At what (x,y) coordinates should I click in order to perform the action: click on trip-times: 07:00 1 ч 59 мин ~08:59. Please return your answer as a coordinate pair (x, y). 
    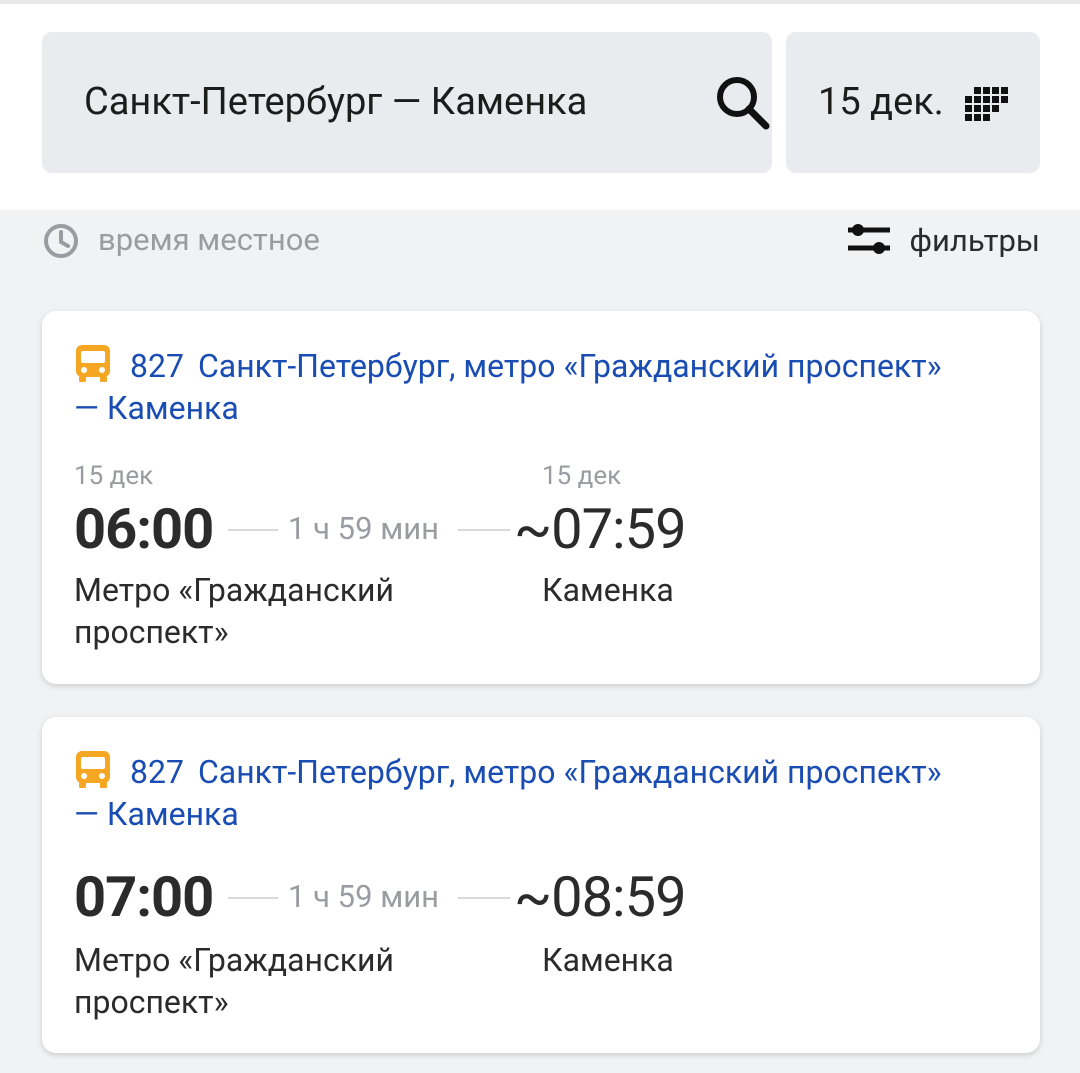
    Looking at the image, I should click on (524, 897).